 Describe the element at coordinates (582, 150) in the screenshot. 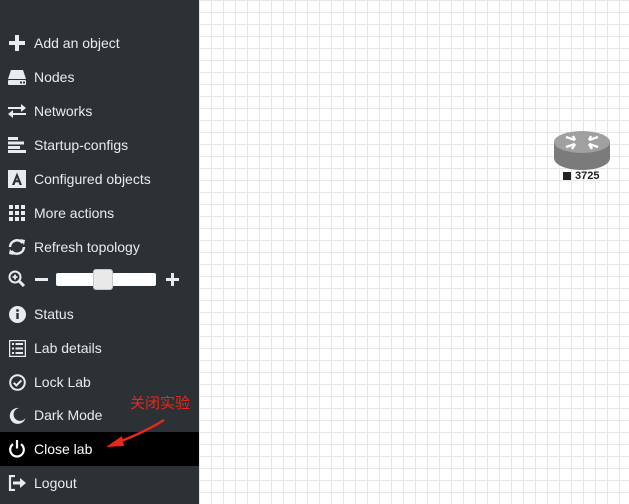

I see `router-icon` at that location.